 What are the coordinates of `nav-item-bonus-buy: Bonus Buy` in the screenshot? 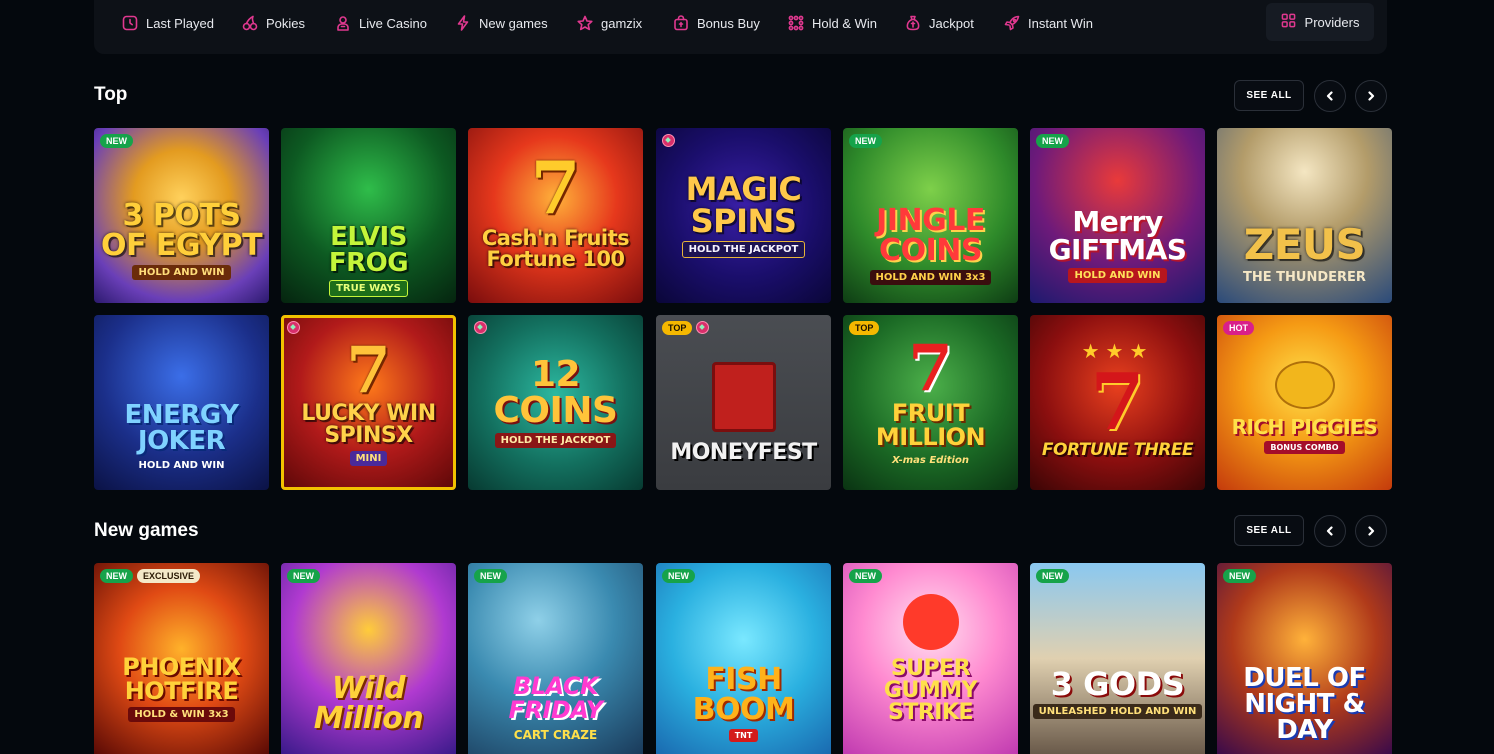 It's located at (716, 23).